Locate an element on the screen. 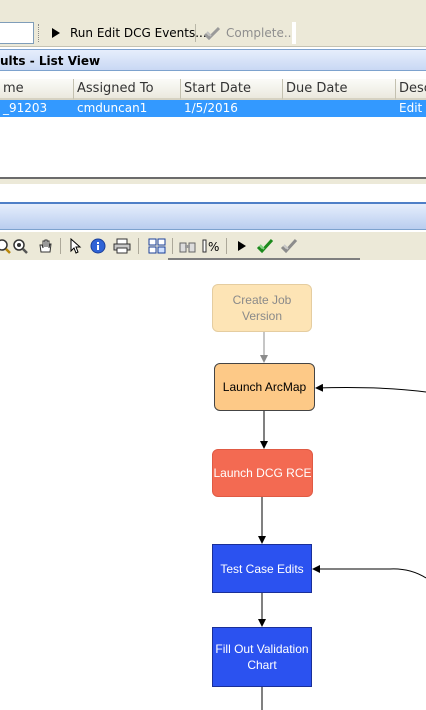  toolbar-input is located at coordinates (17, 33).